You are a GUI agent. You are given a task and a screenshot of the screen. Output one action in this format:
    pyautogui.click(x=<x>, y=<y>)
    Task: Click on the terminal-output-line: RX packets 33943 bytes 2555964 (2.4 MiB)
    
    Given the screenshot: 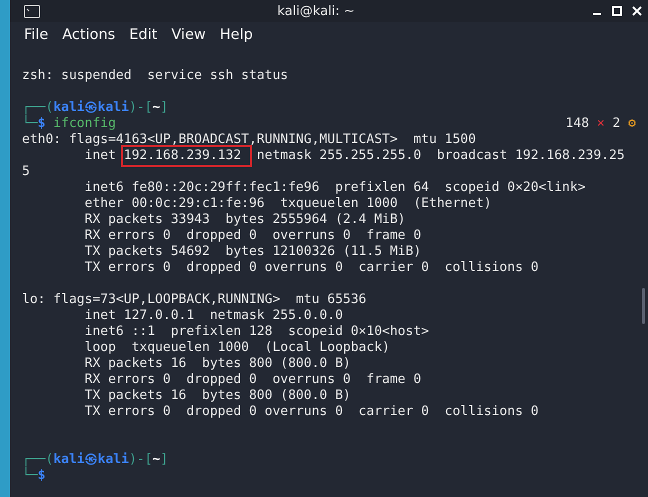 What is the action you would take?
    pyautogui.click(x=245, y=220)
    